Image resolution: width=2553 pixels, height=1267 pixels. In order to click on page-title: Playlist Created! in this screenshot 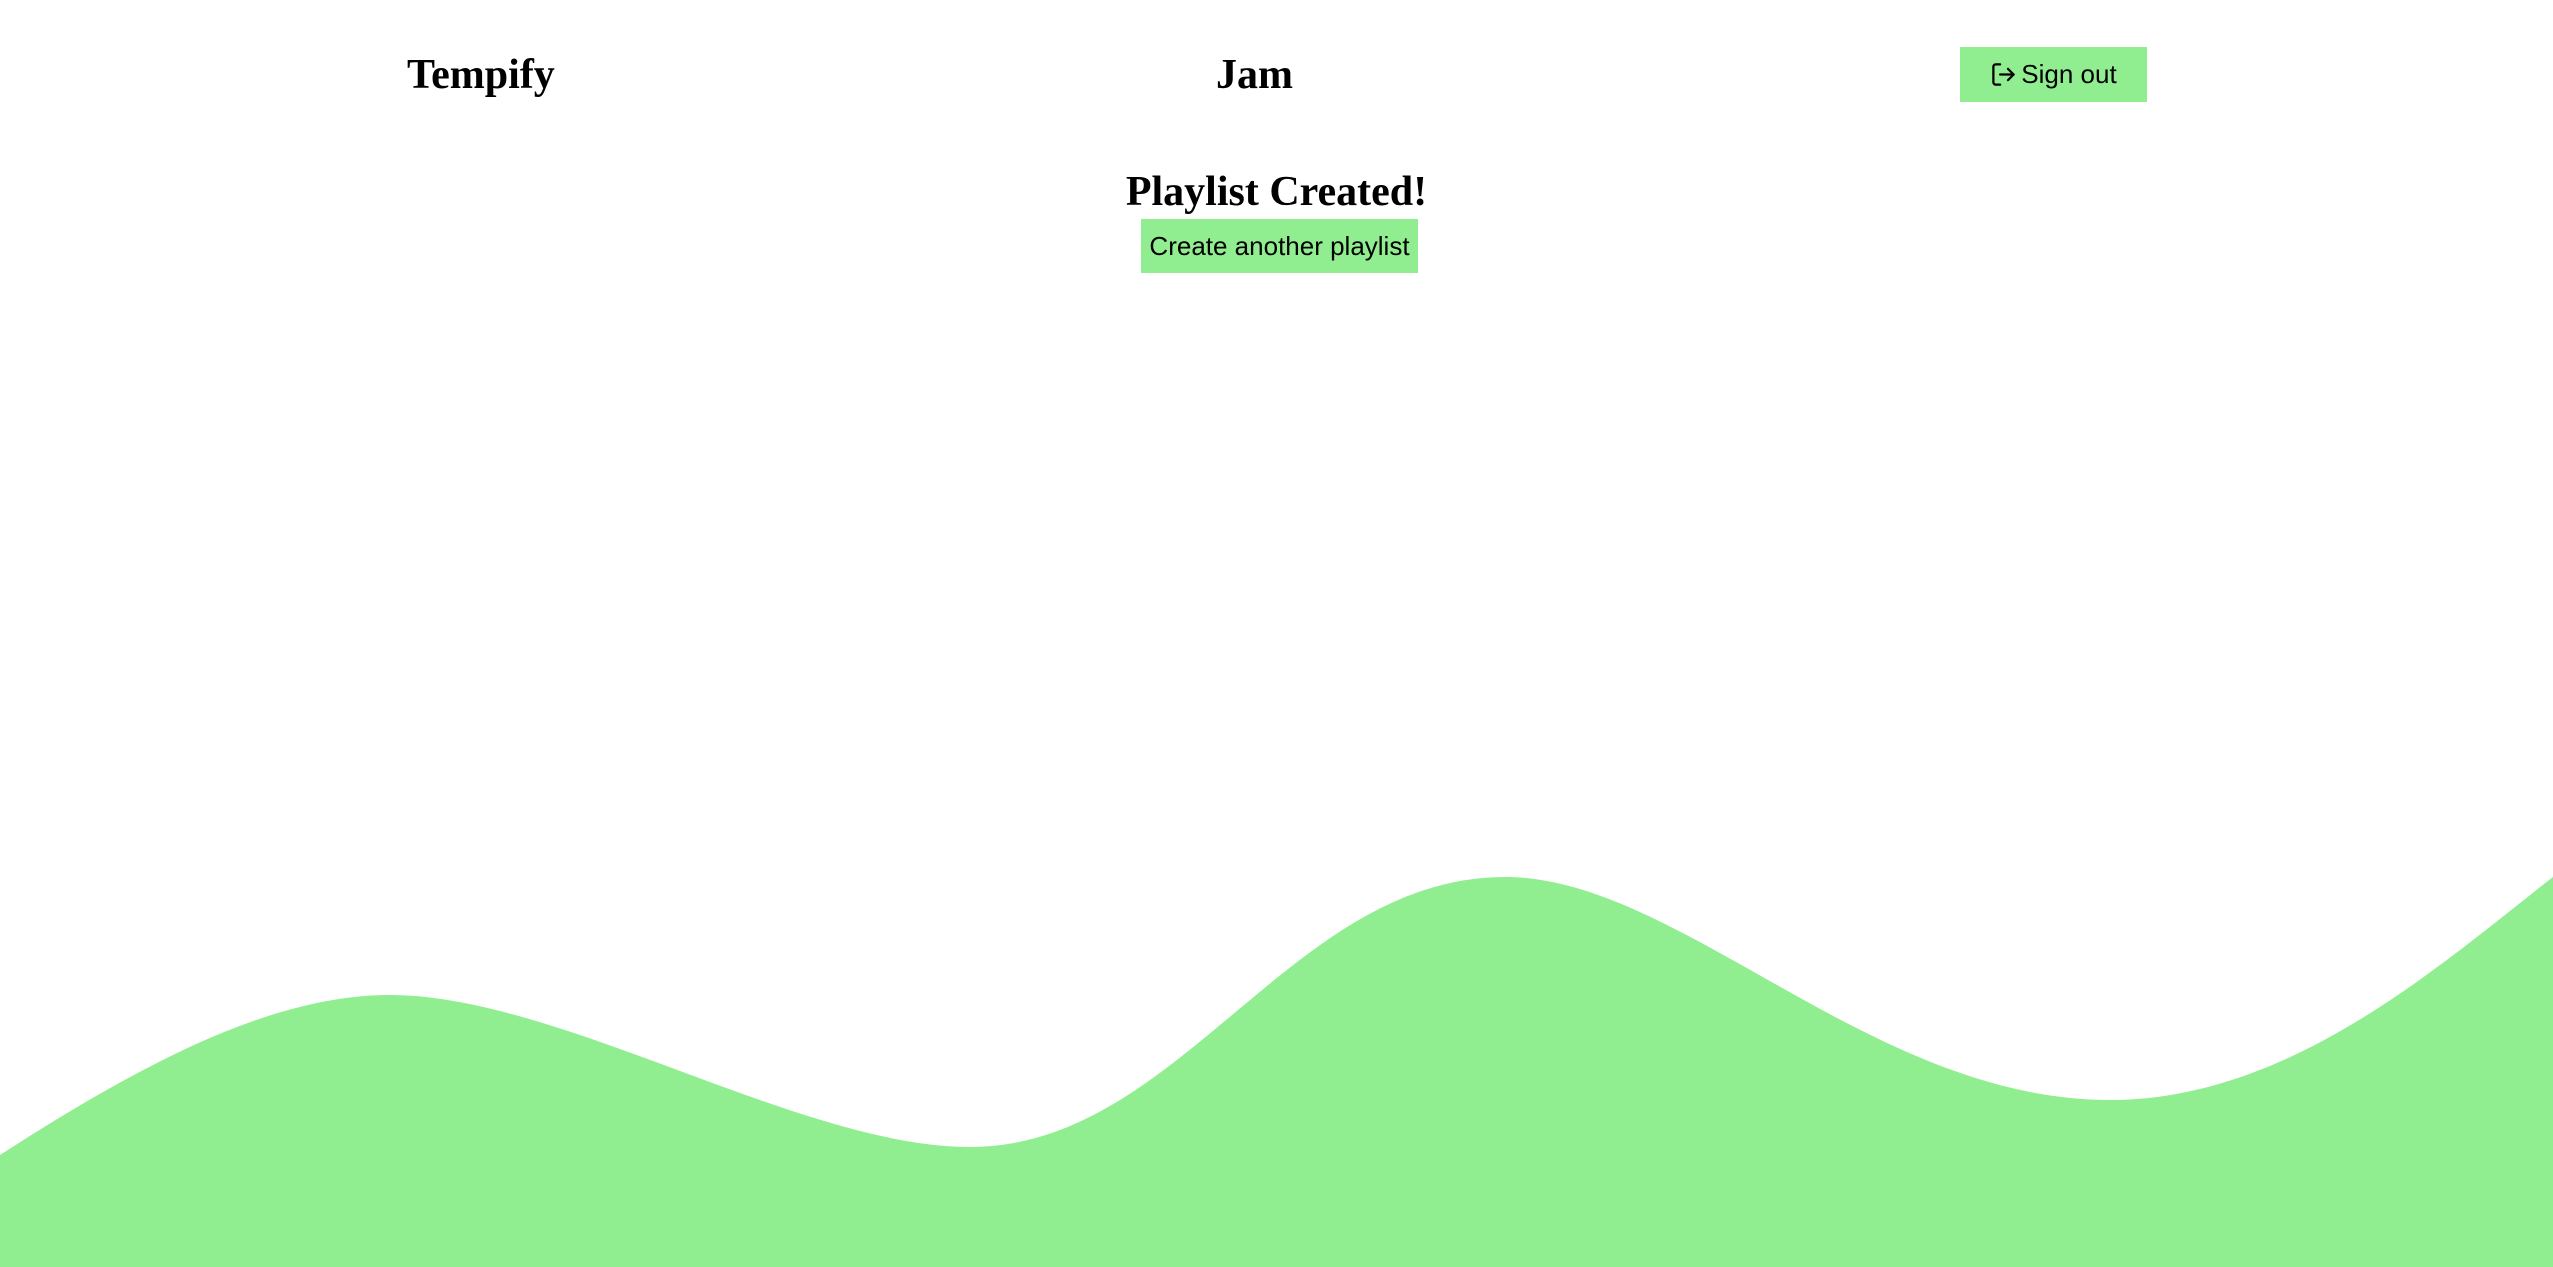, I will do `click(1276, 192)`.